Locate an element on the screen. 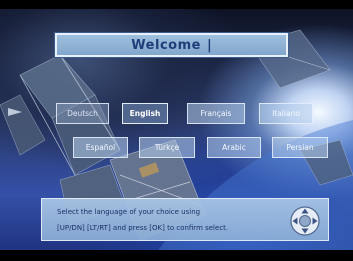 This screenshot has height=261, width=353. language-option-italiano: Italiano is located at coordinates (286, 113).